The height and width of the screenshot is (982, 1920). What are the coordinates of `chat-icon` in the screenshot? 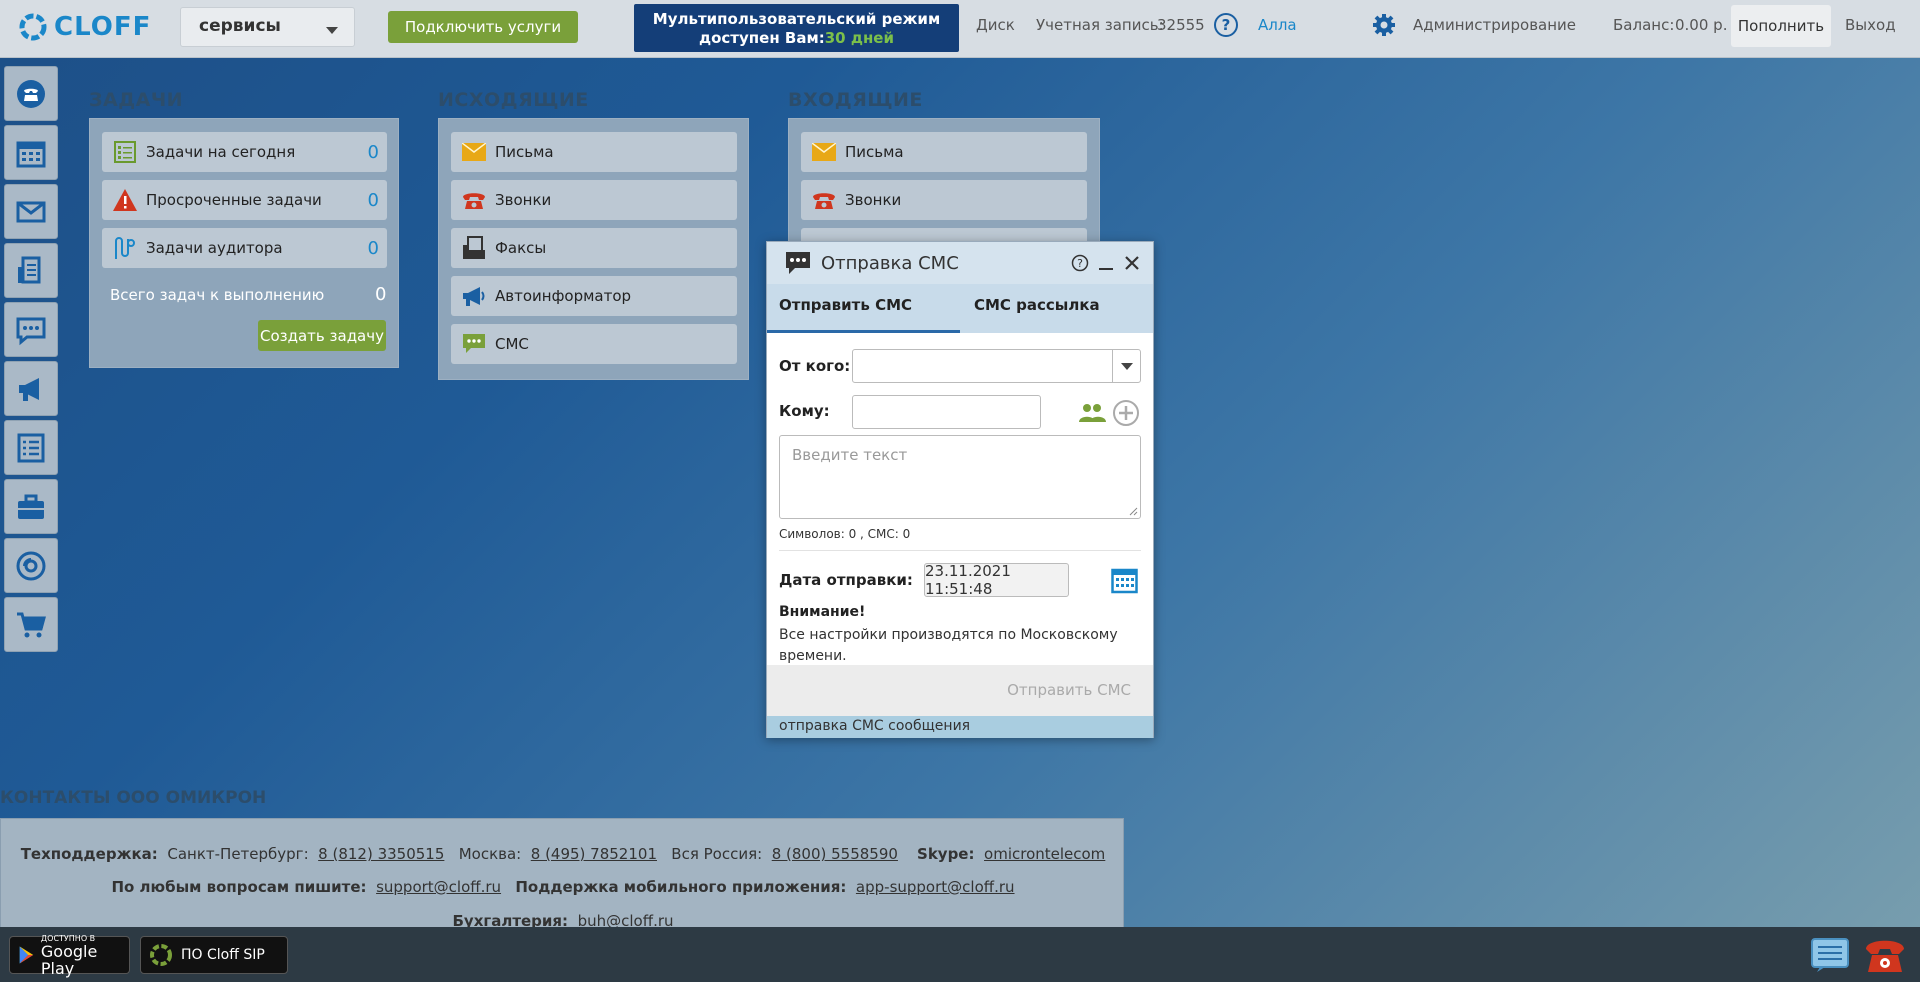 It's located at (798, 263).